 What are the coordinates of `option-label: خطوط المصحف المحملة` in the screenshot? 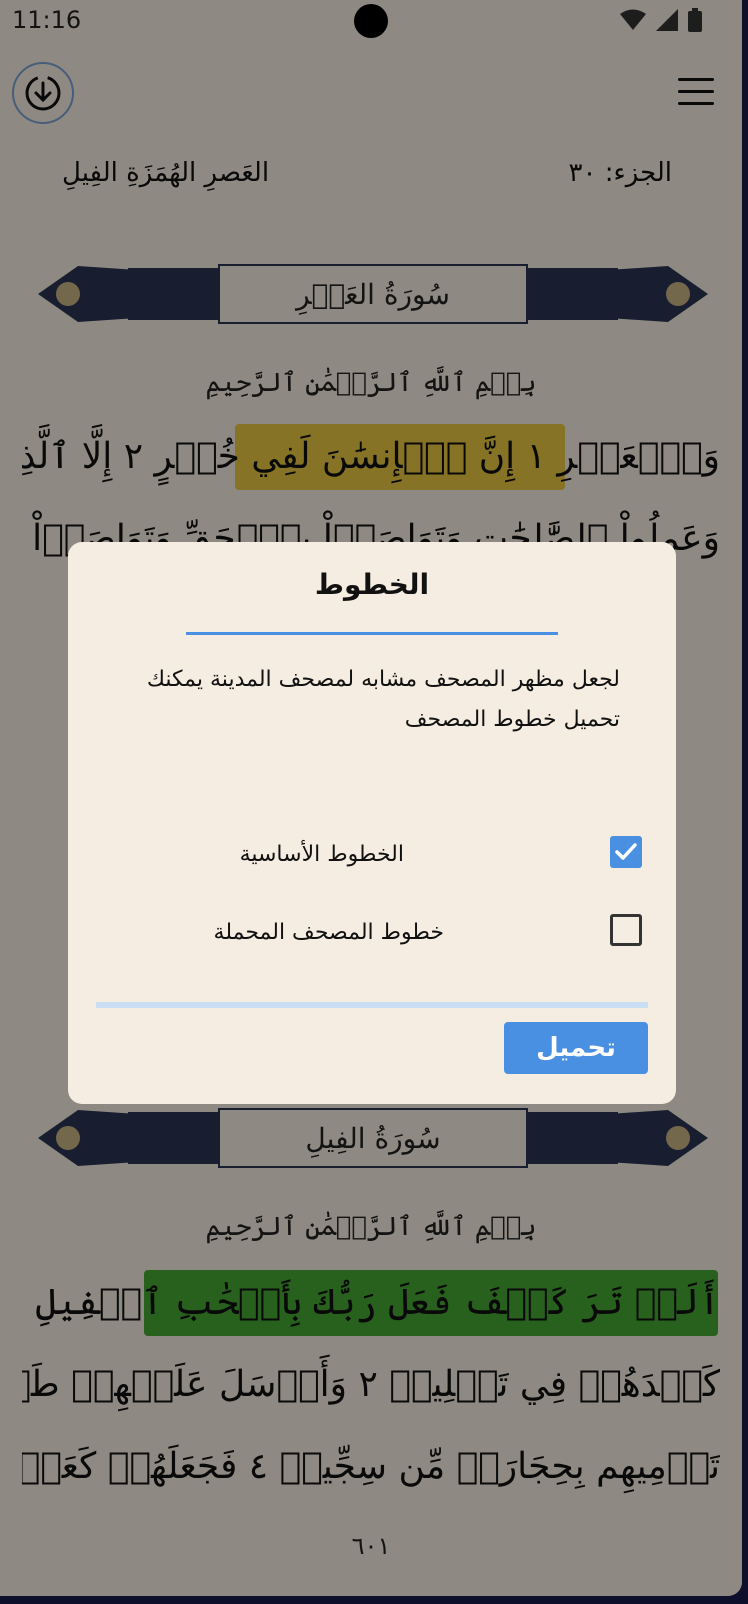 It's located at (328, 932).